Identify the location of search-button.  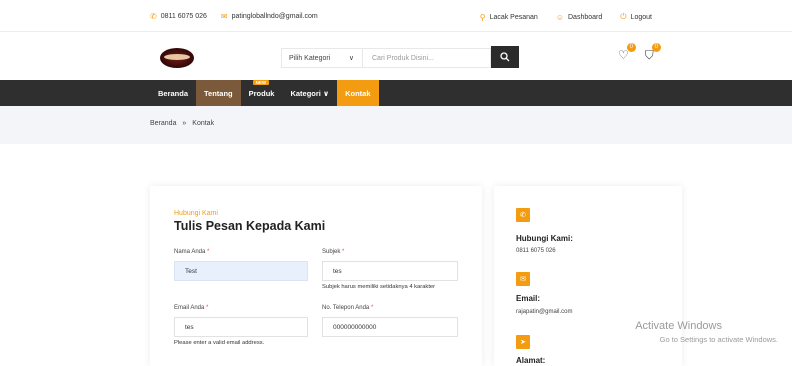
(505, 57).